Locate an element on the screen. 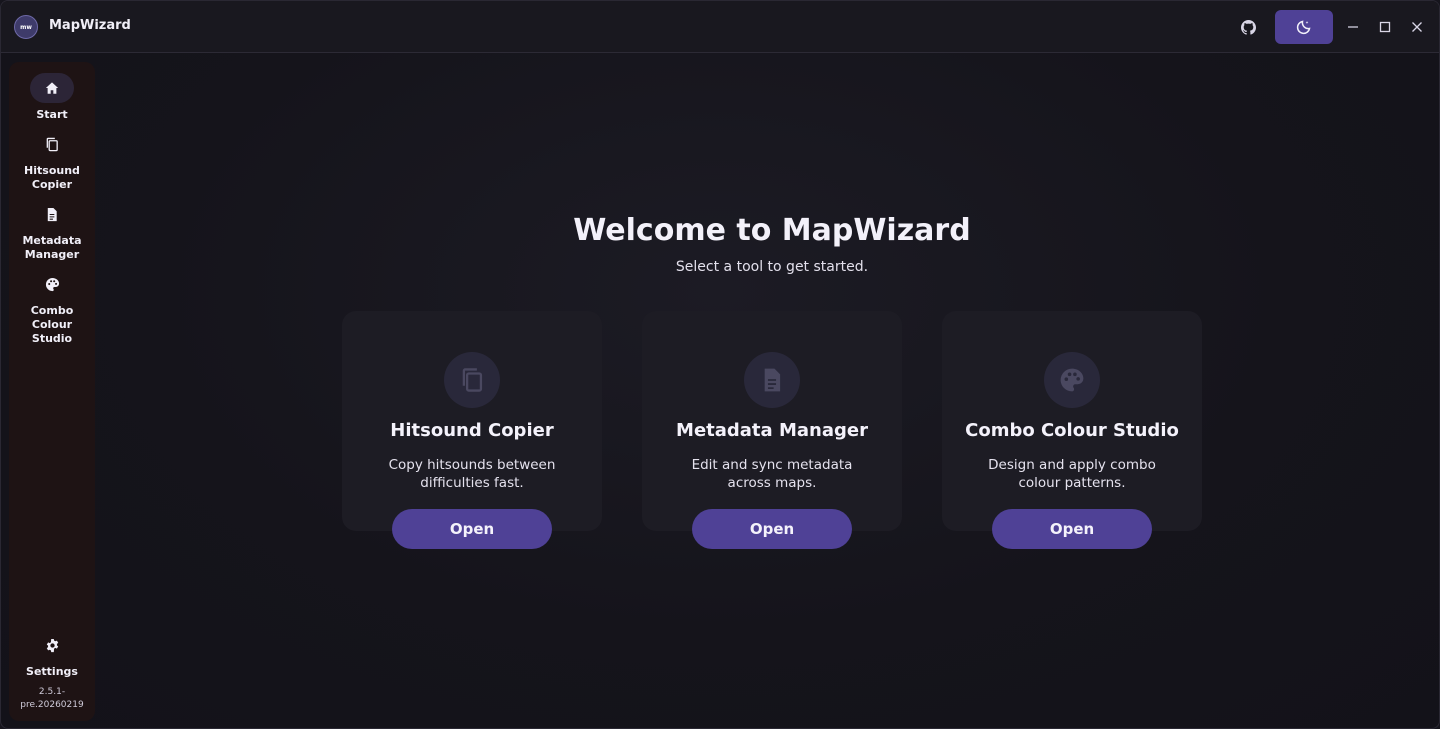 The width and height of the screenshot is (1440, 729). card-description: Edit and sync metadata across maps. is located at coordinates (772, 474).